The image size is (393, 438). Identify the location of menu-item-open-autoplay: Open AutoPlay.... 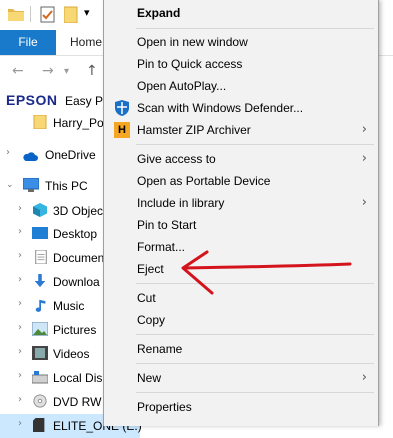
(241, 86).